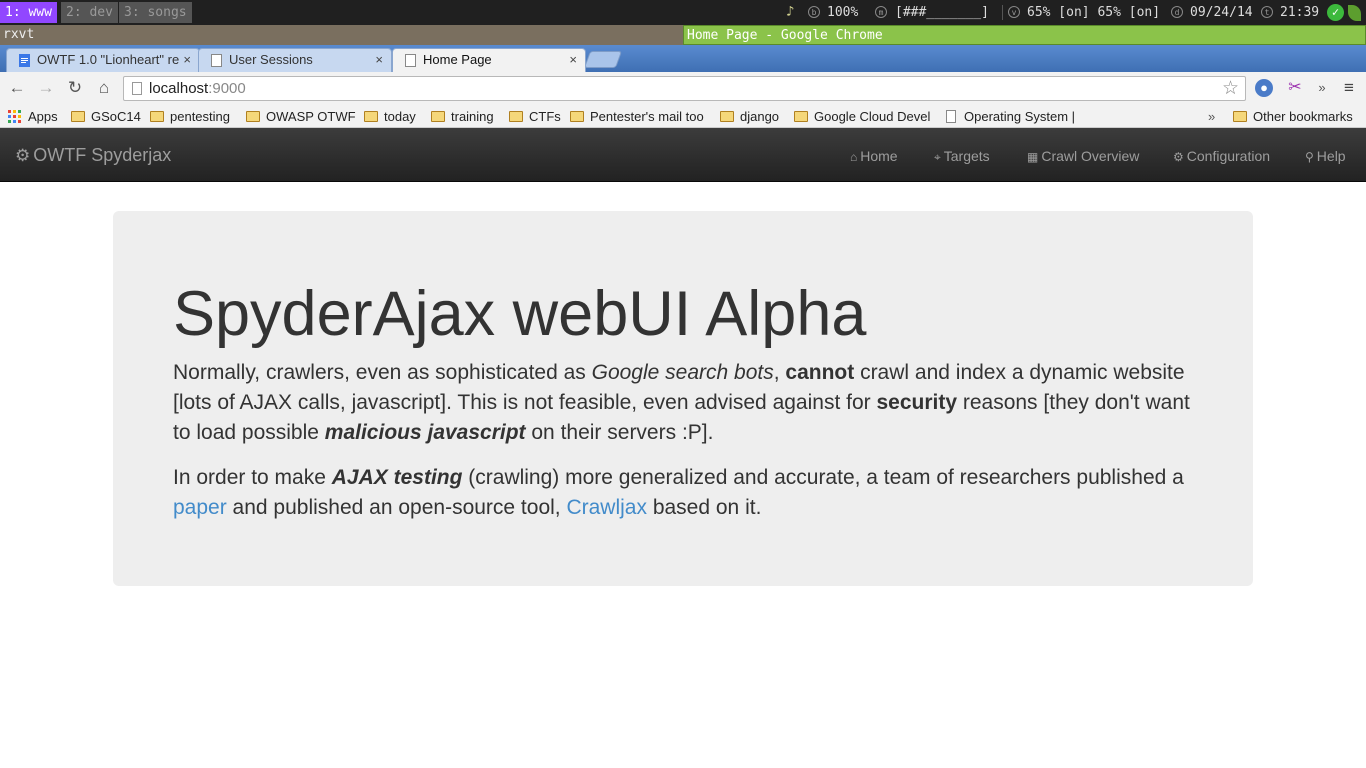 Image resolution: width=1366 pixels, height=768 pixels. I want to click on nav-targets: ⌖ Targets, so click(962, 155).